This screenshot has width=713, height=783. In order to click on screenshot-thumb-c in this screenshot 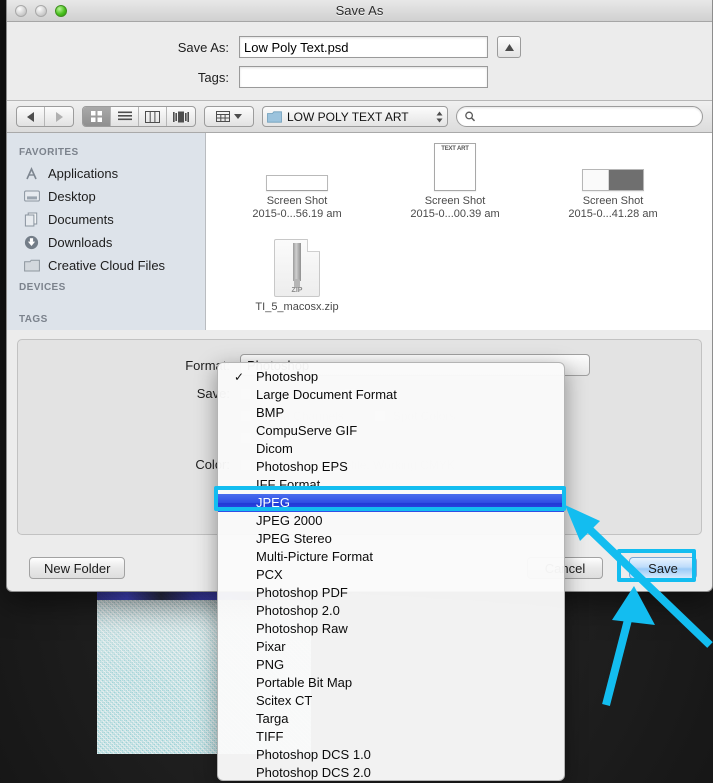, I will do `click(613, 164)`.